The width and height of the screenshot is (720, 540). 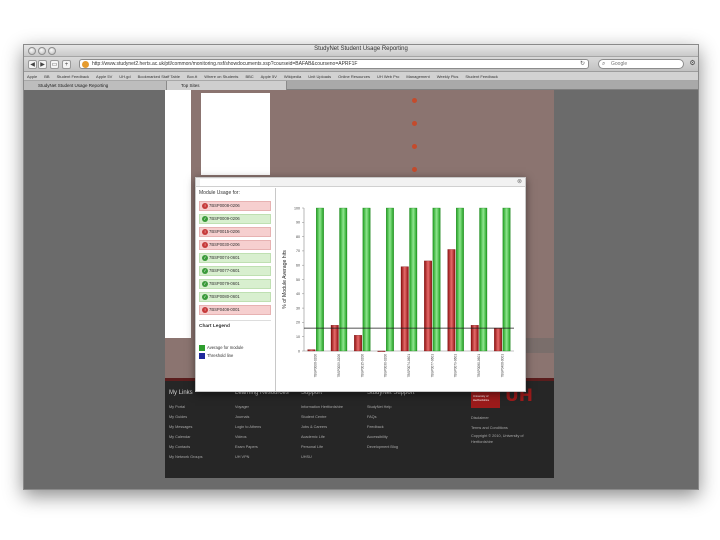 What do you see at coordinates (298, 223) in the screenshot?
I see `y-tick-label: 90` at bounding box center [298, 223].